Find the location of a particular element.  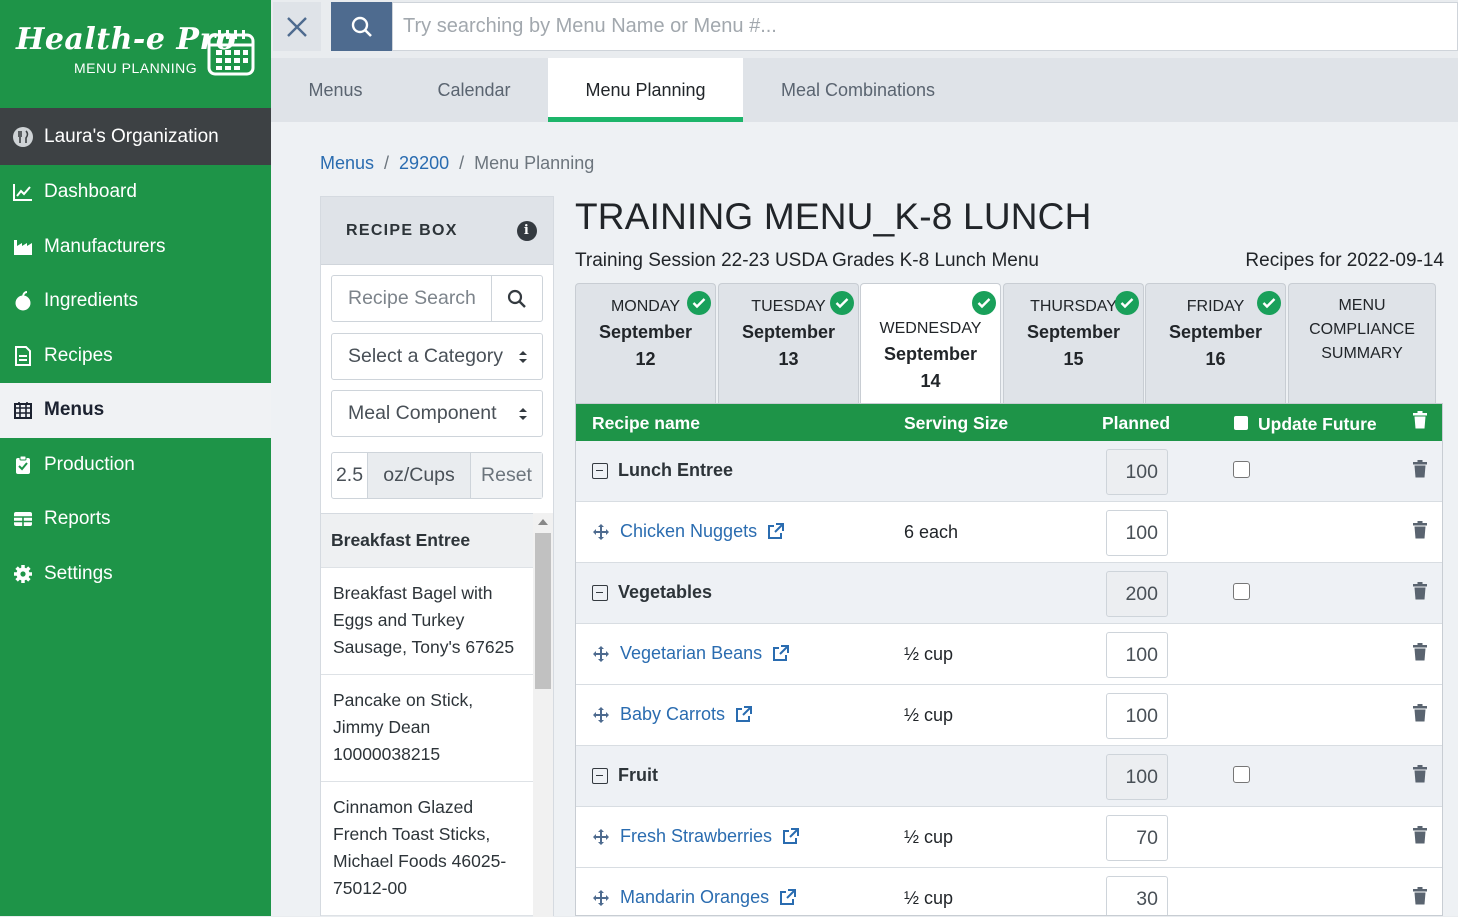

breadcrumb-current: Menu Planning is located at coordinates (534, 163).